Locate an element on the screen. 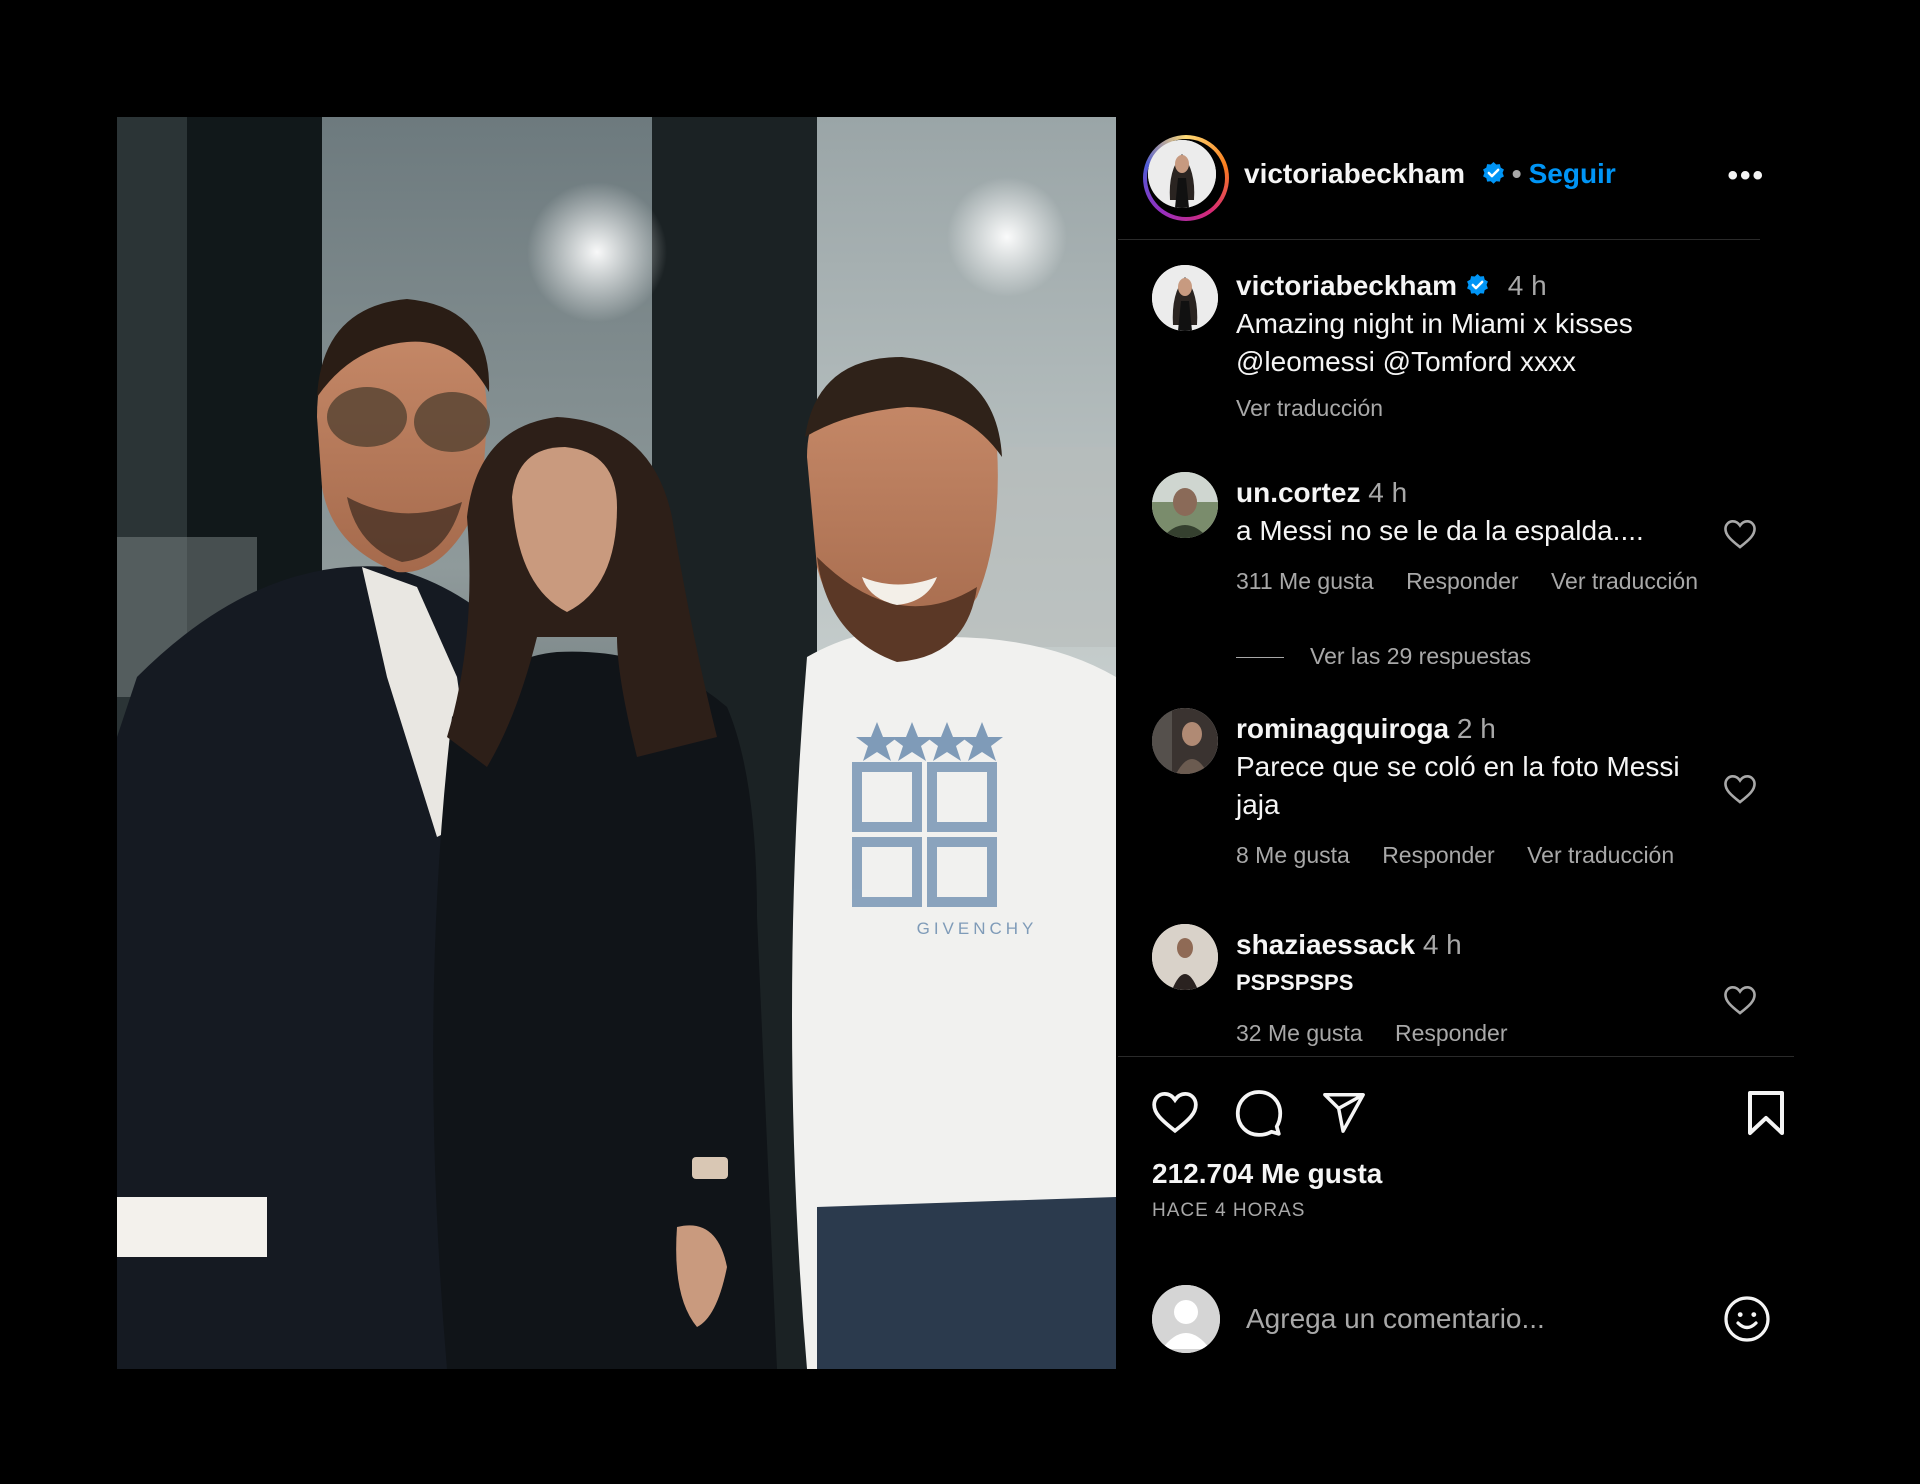 The width and height of the screenshot is (1920, 1484). follow-button: Seguir is located at coordinates (1572, 173).